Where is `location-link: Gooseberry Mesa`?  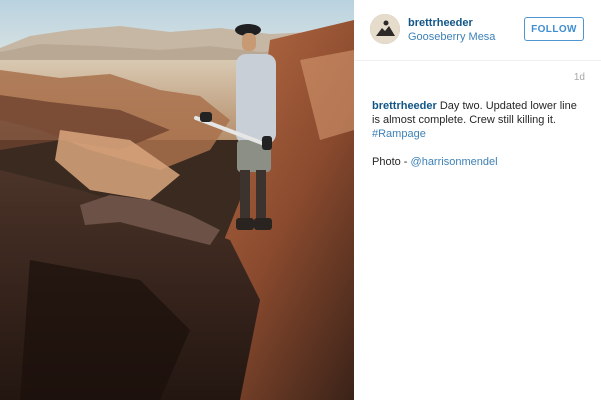 location-link: Gooseberry Mesa is located at coordinates (451, 37).